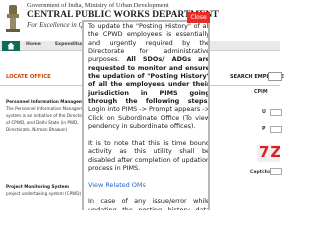 This screenshot has width=320, height=240. Describe the element at coordinates (37, 186) in the screenshot. I see `pms-title: Project Monitoring System` at that location.